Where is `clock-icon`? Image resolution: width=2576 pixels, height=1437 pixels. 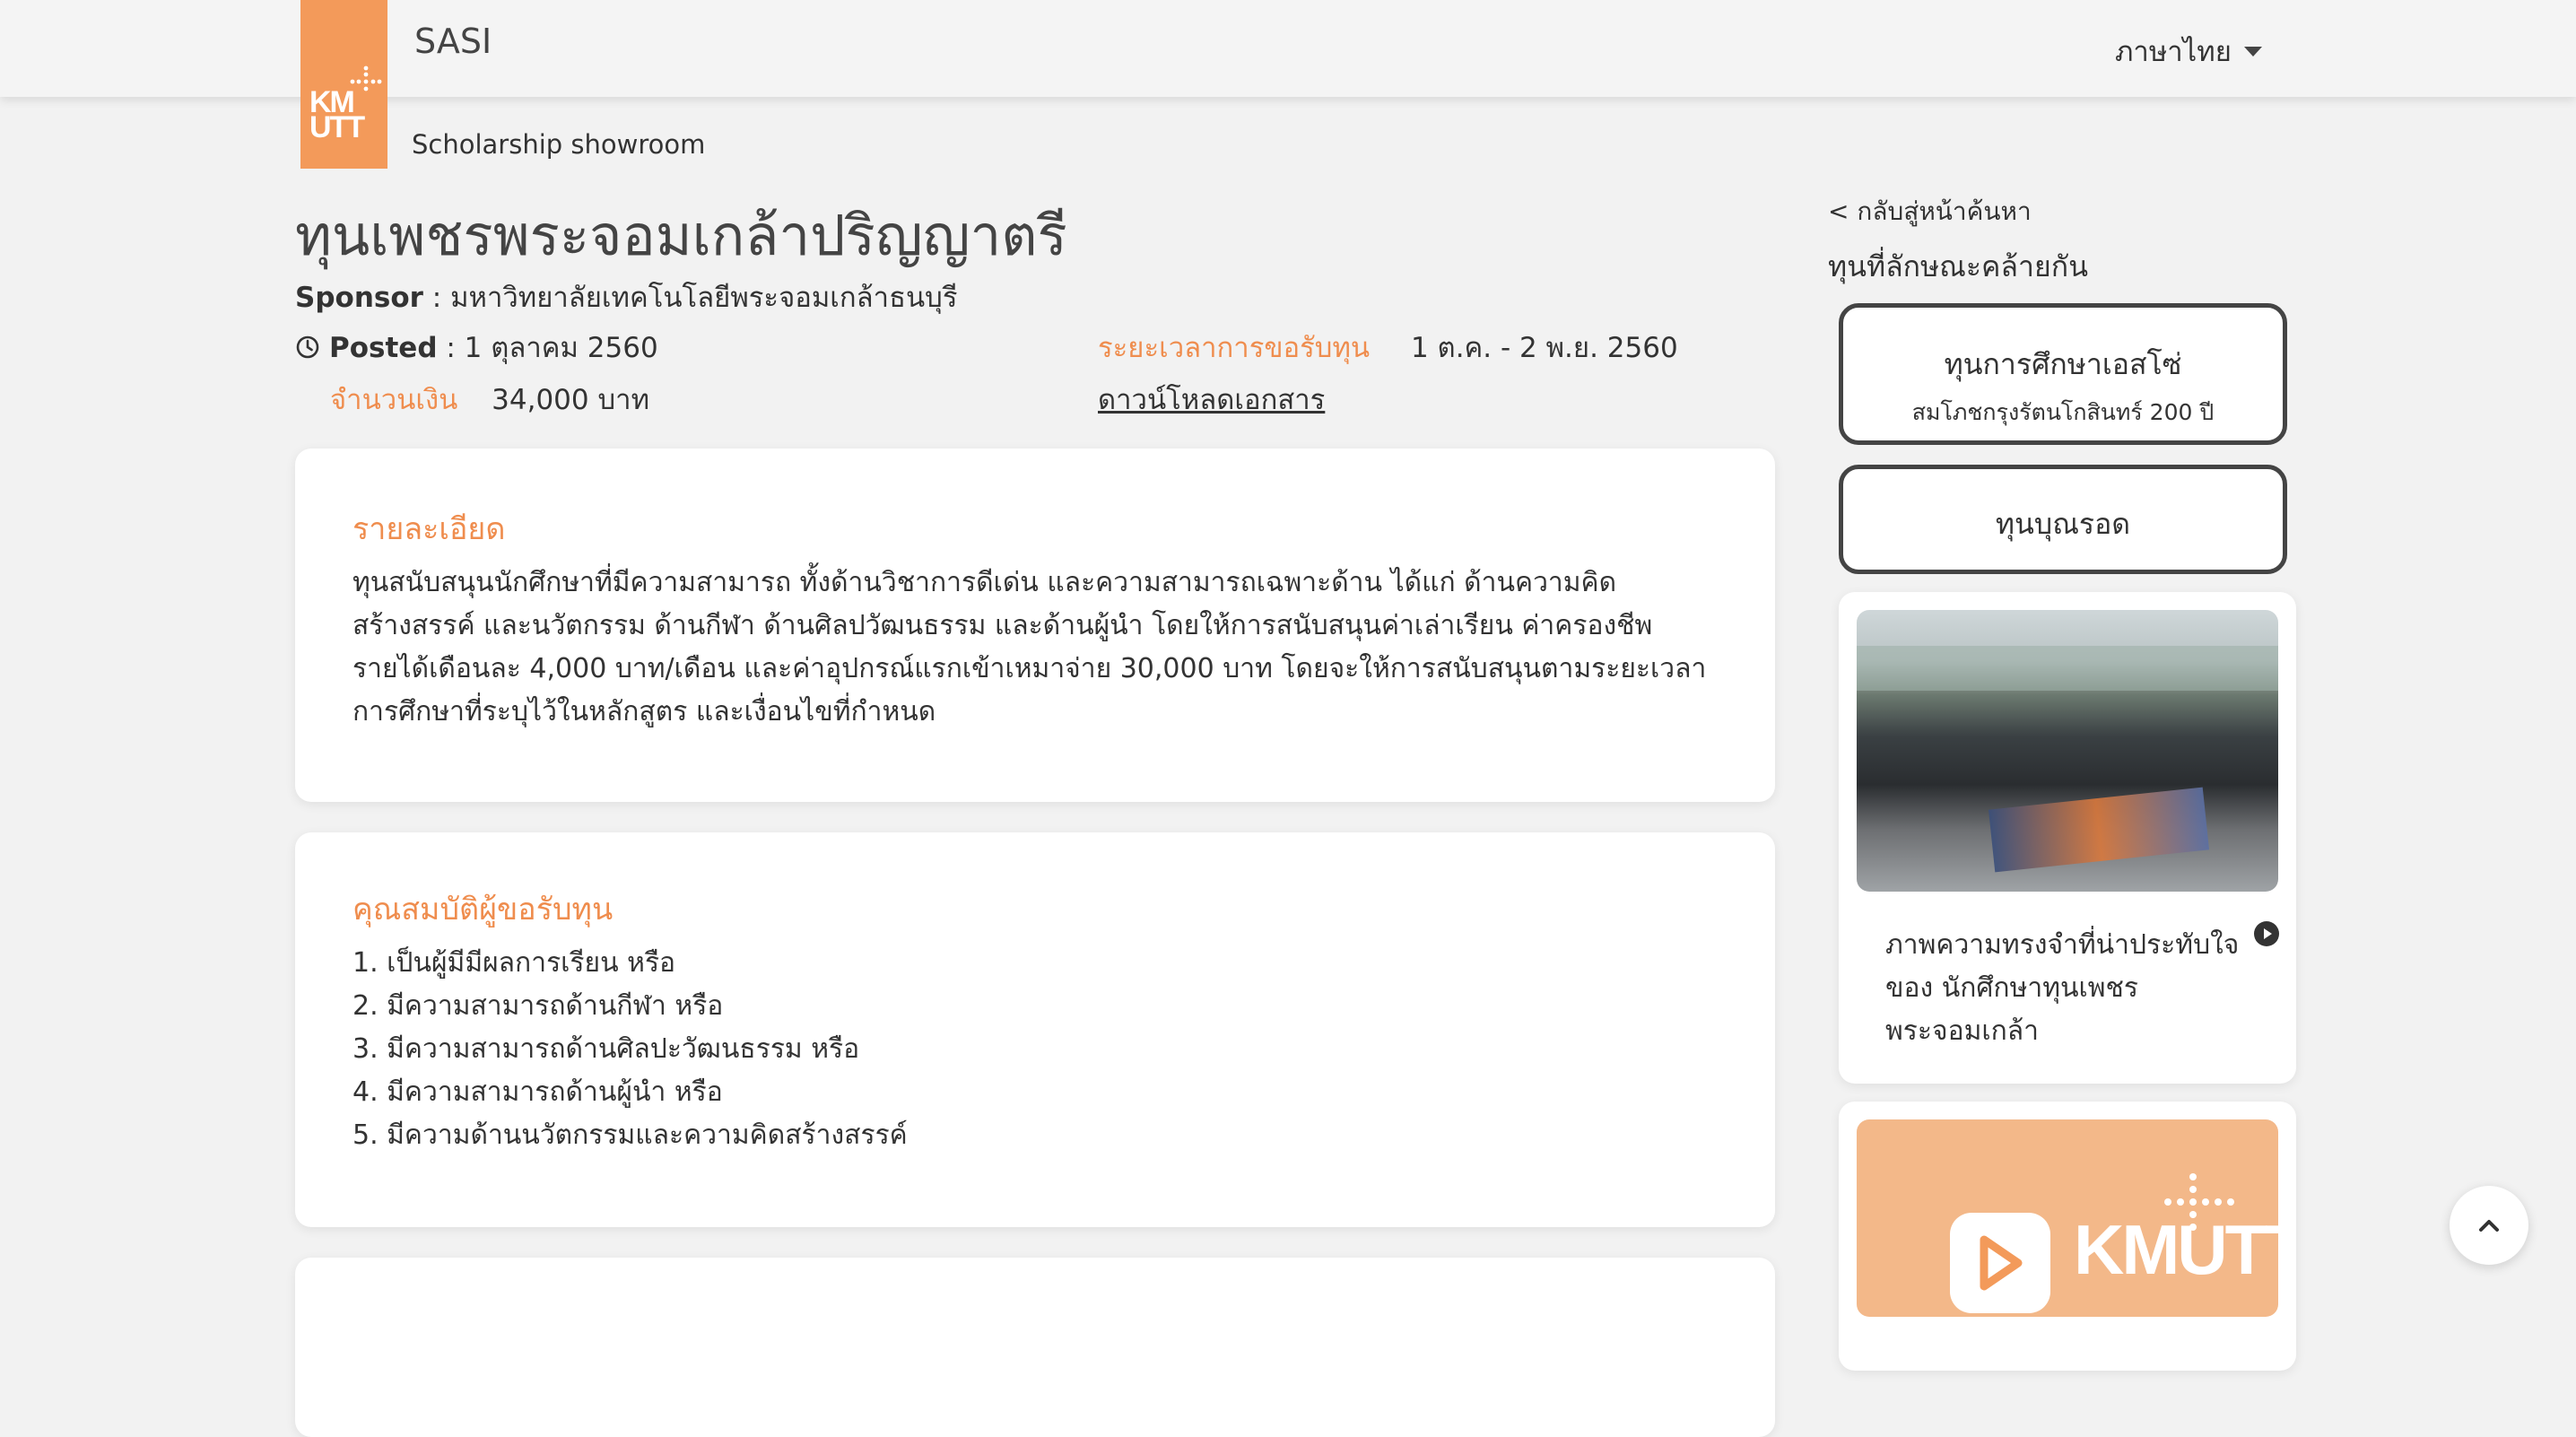 clock-icon is located at coordinates (307, 347).